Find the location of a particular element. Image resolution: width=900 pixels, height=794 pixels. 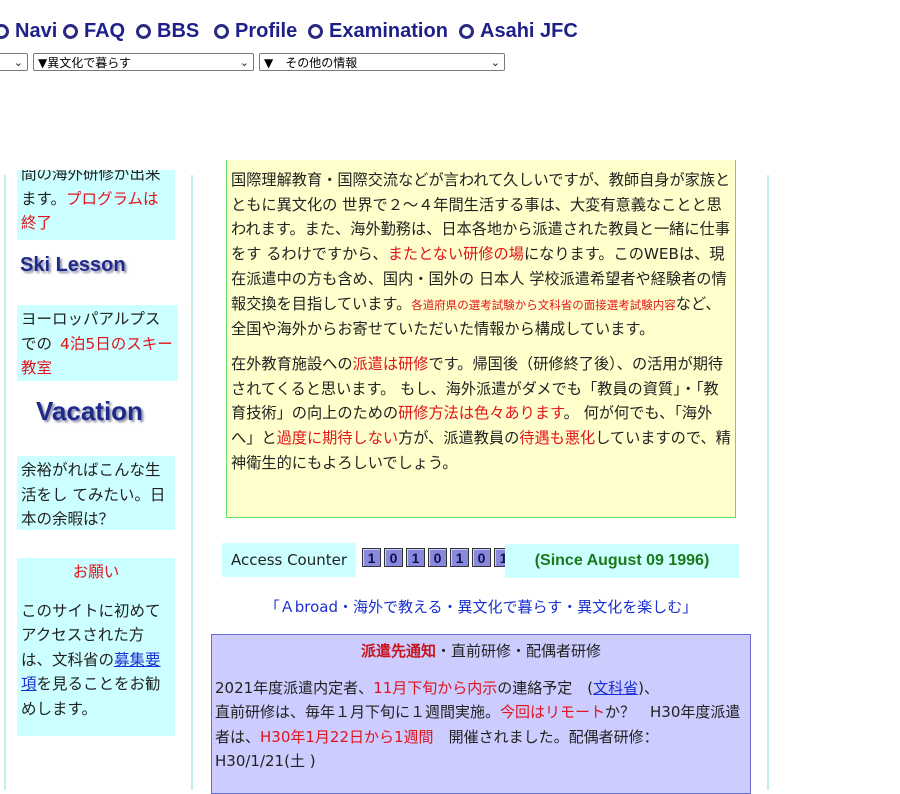

nav-item-bbs: BBS is located at coordinates (167, 31).